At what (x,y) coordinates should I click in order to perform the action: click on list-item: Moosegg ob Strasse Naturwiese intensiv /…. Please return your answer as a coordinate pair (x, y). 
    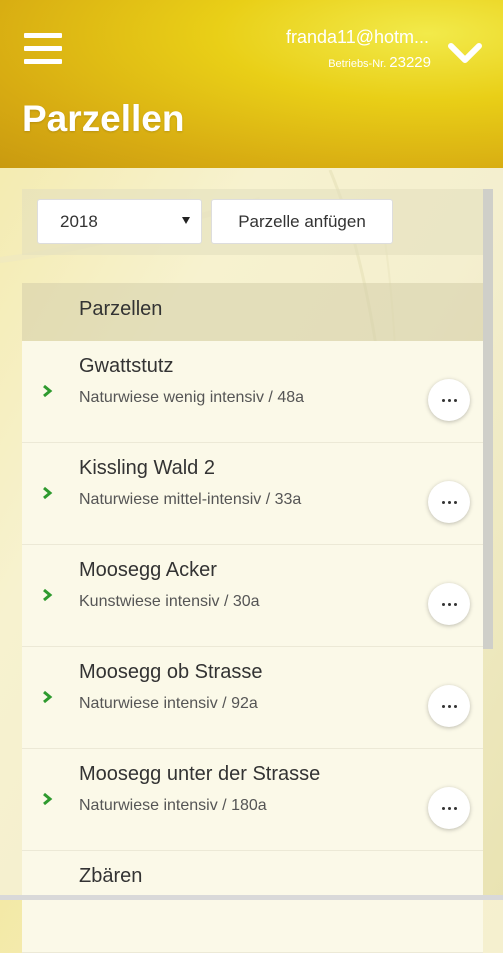
    Looking at the image, I should click on (252, 698).